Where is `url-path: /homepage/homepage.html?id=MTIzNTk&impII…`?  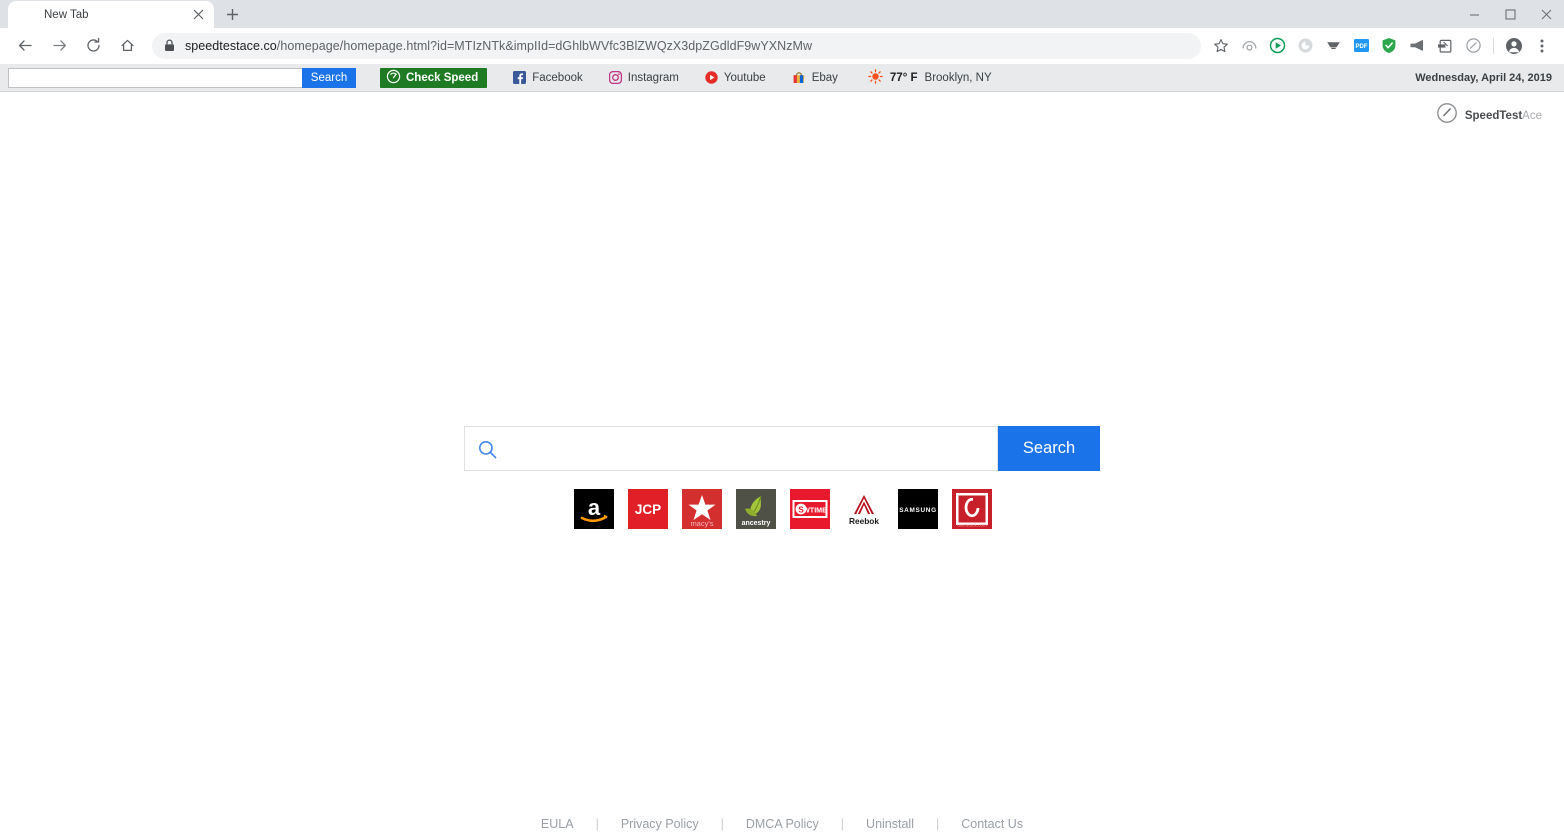
url-path: /homepage/homepage.html?id=MTIzNTk&impII… is located at coordinates (544, 45).